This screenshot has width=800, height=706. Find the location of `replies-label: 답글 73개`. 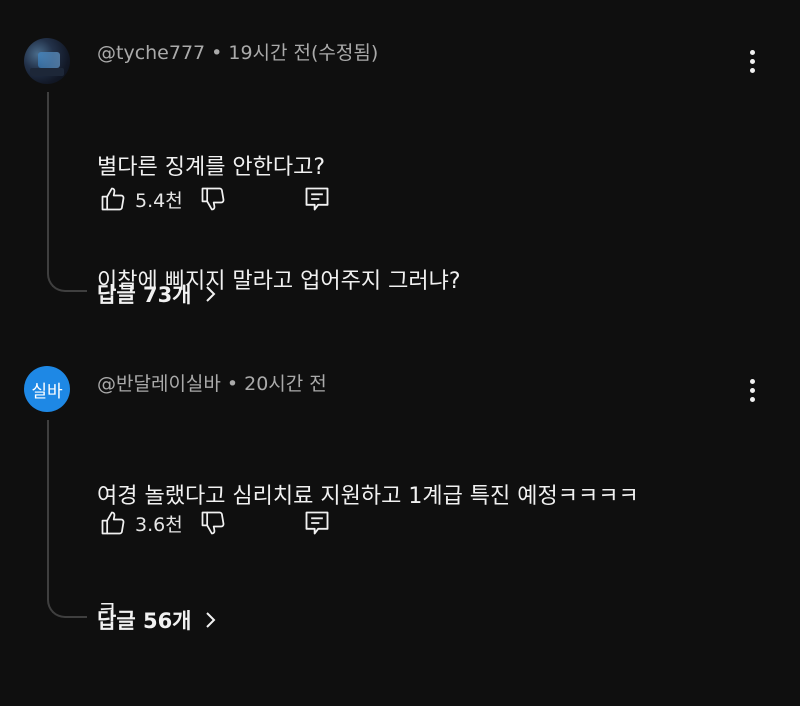

replies-label: 답글 73개 is located at coordinates (144, 295).